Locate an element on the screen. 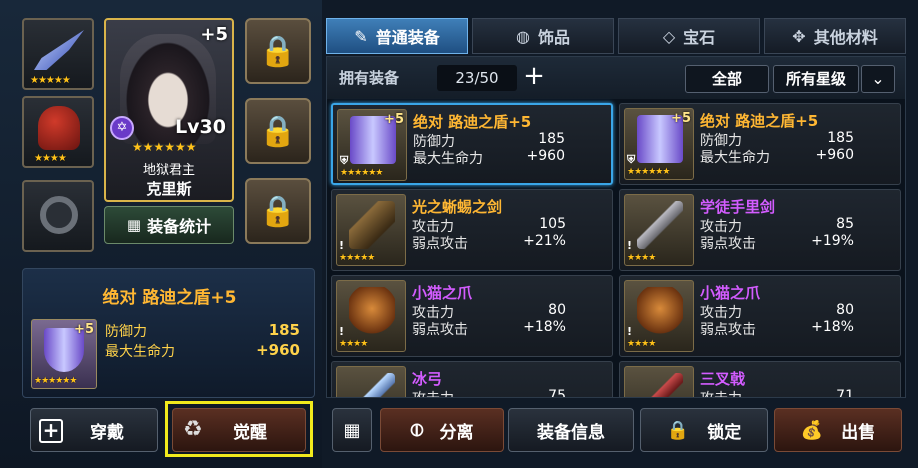 The width and height of the screenshot is (918, 468). locked-slot-3: 🔒 is located at coordinates (278, 211).